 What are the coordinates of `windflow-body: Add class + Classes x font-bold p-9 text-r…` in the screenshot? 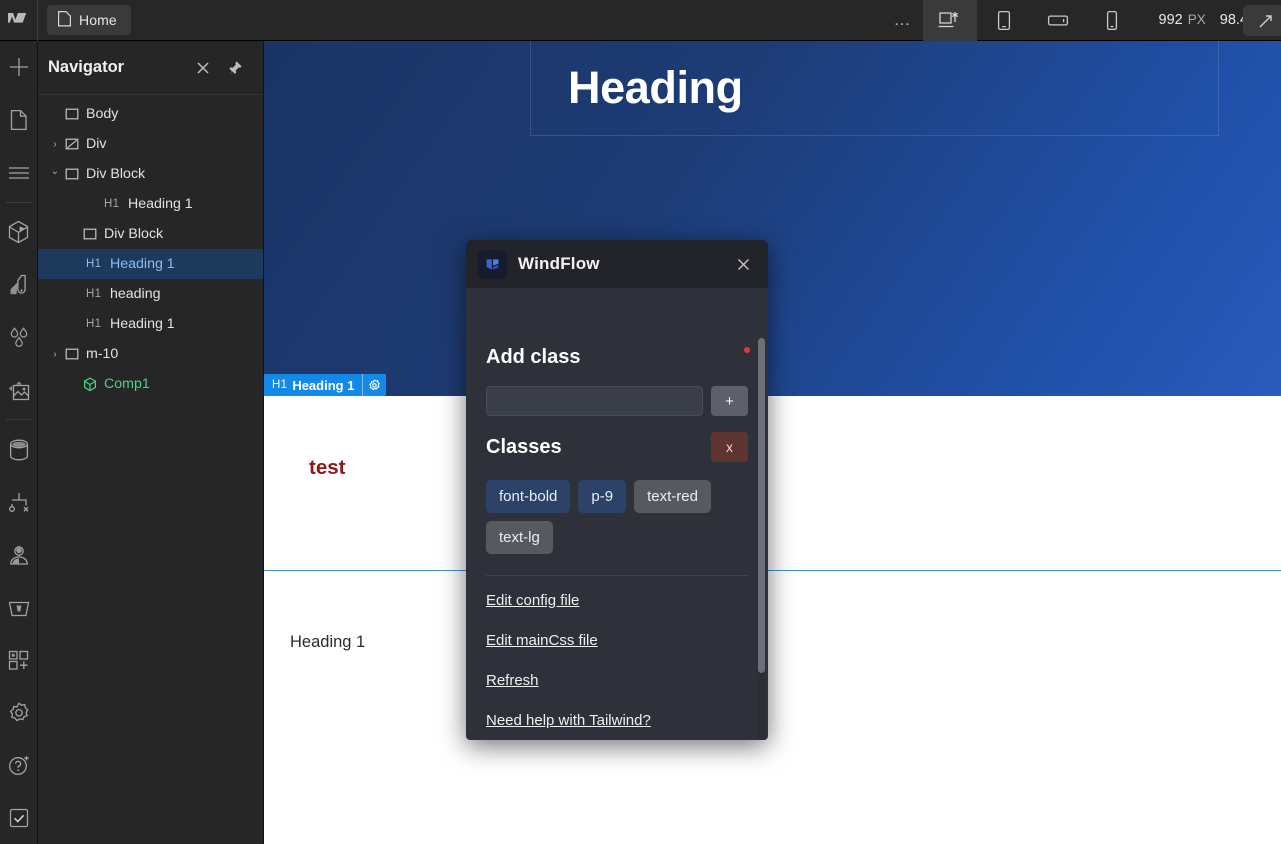 It's located at (617, 514).